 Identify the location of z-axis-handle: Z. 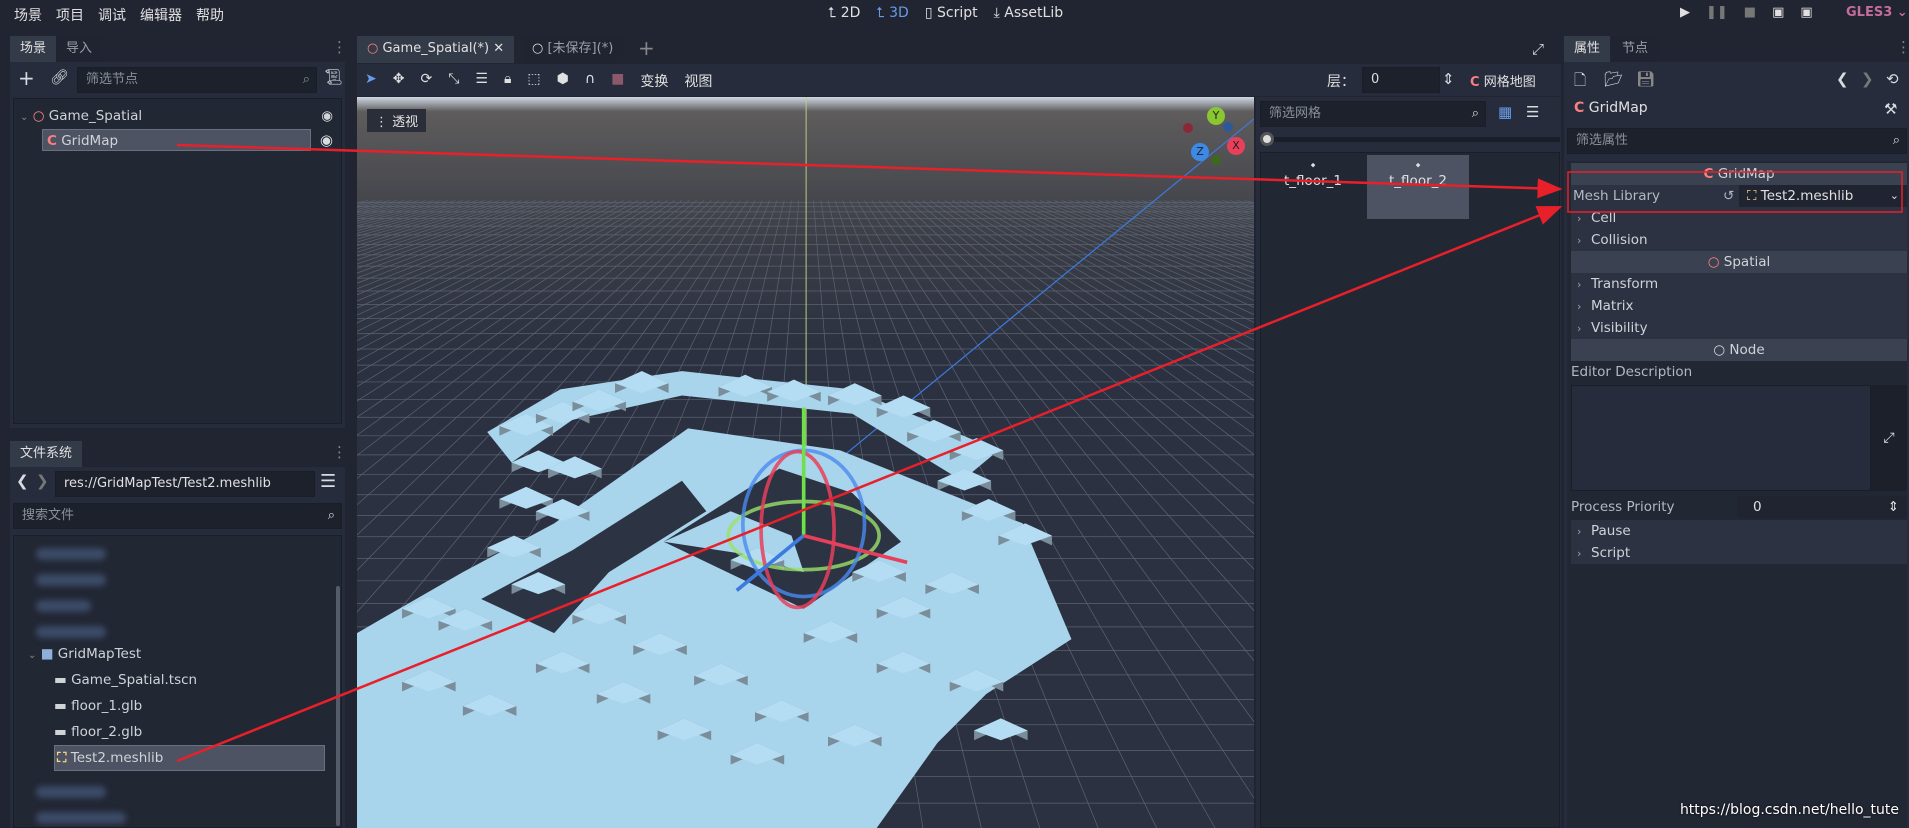
(1200, 152).